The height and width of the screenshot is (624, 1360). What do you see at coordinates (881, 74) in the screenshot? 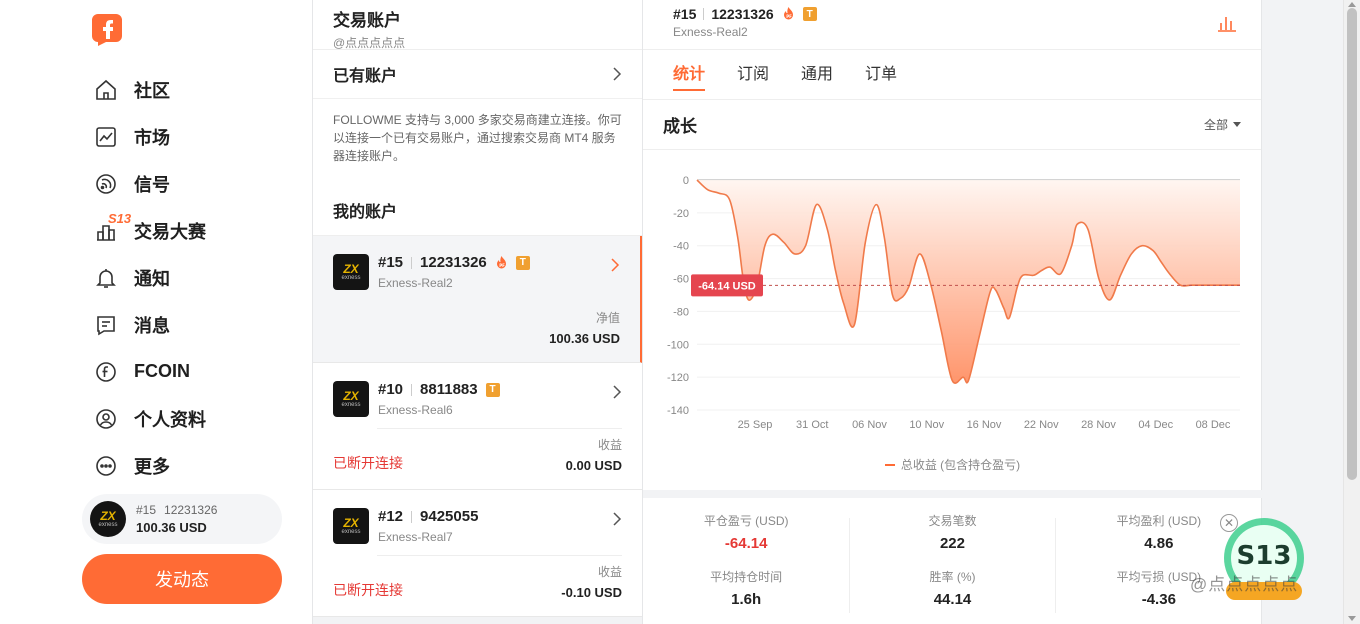
I see `tab-orders: 订单` at bounding box center [881, 74].